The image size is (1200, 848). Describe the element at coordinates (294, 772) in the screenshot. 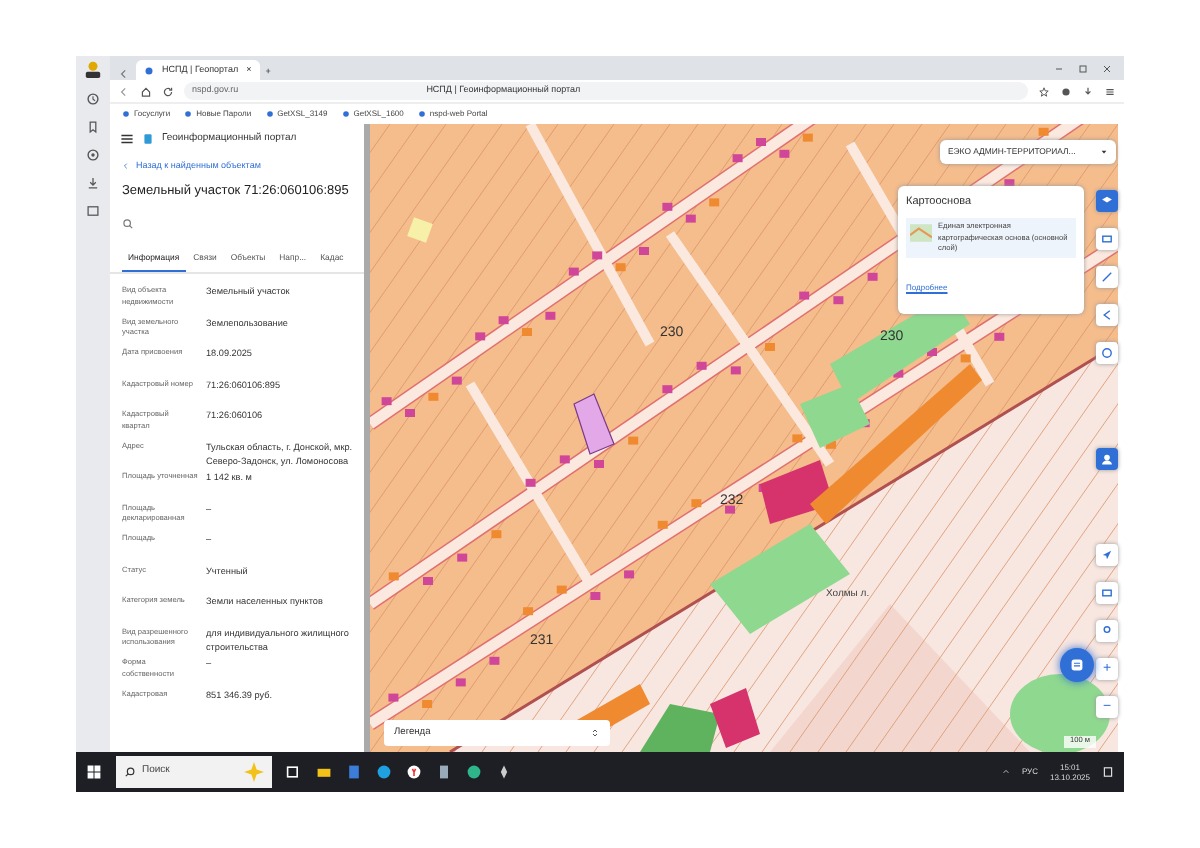

I see `task-view-icon` at that location.